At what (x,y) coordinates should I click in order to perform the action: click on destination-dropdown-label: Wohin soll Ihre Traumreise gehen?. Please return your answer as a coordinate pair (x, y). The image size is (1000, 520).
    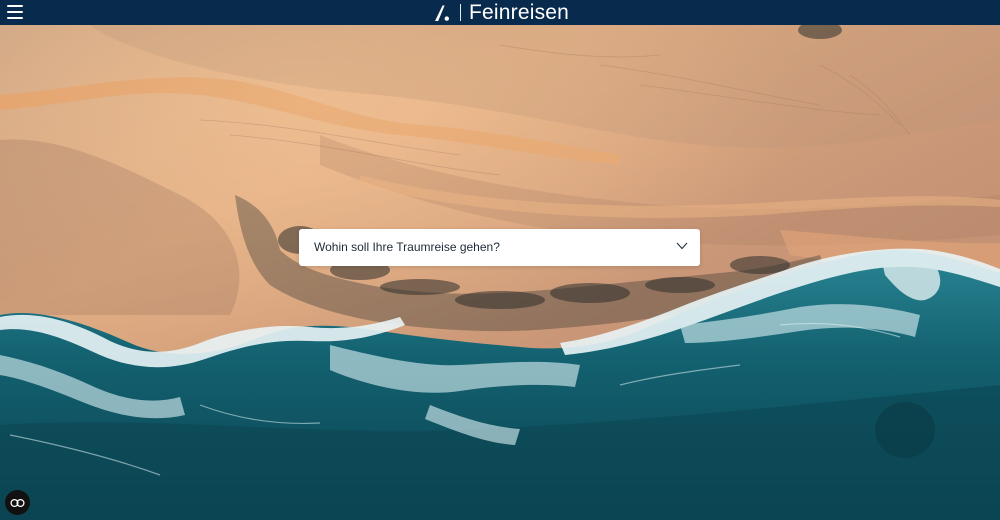
    Looking at the image, I should click on (407, 247).